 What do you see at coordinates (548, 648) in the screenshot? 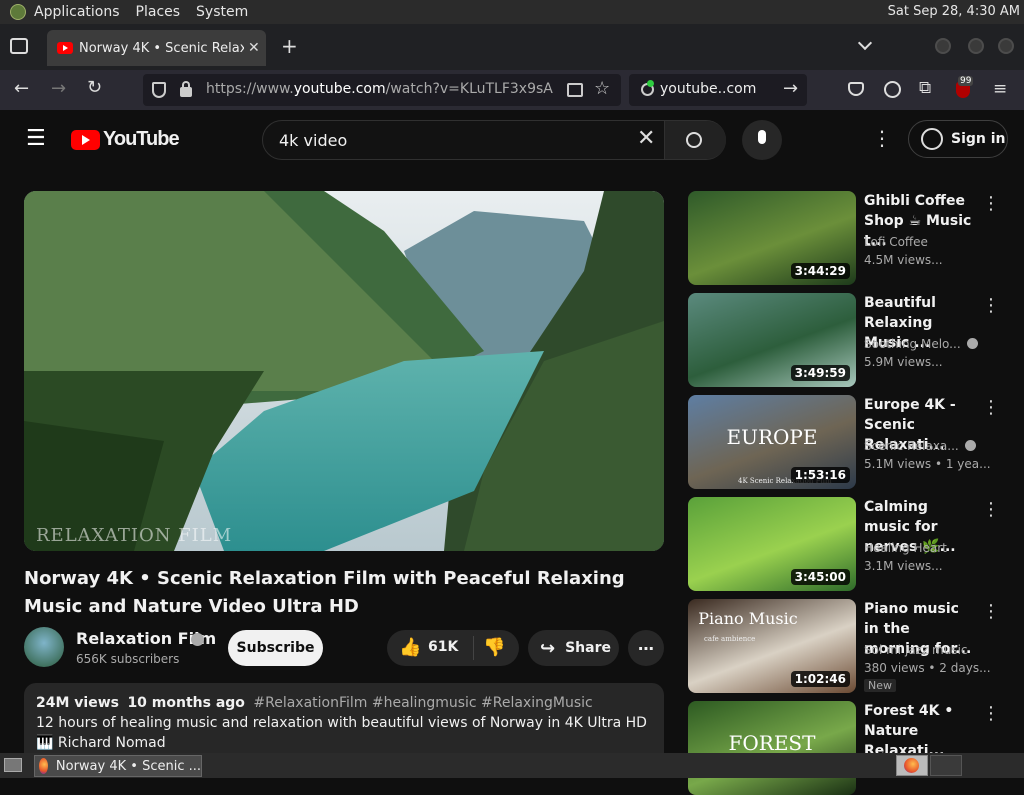
I see `share-arrow-icon: ↪` at bounding box center [548, 648].